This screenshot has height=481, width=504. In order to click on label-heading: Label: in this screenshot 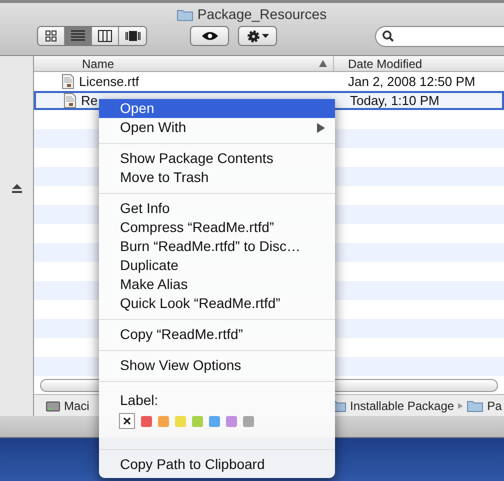, I will do `click(139, 400)`.